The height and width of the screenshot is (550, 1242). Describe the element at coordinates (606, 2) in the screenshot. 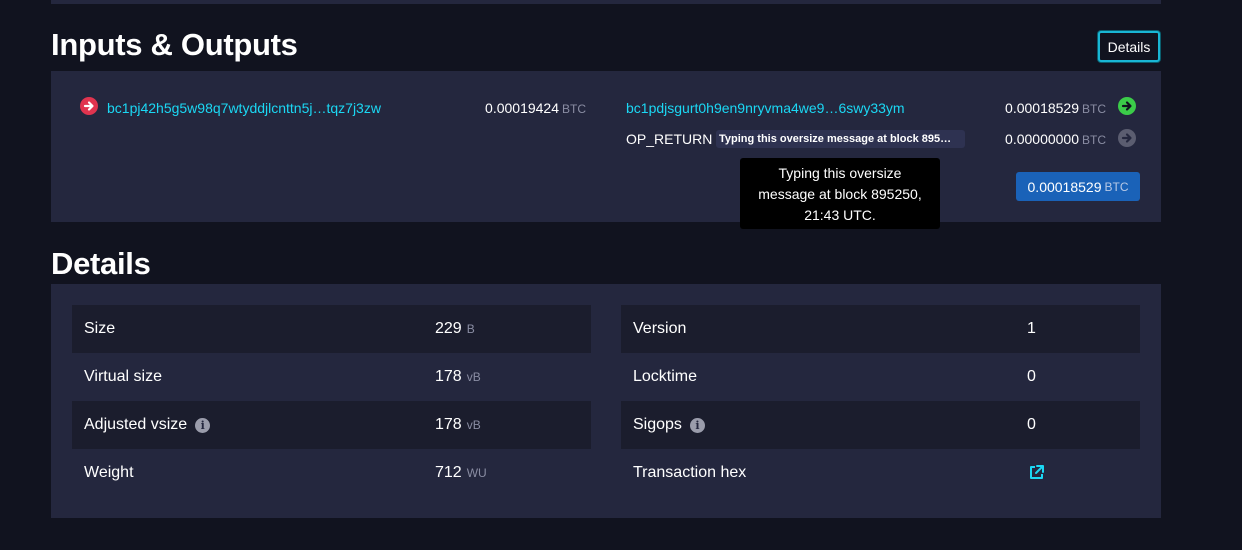

I see `previous-section-edge` at that location.